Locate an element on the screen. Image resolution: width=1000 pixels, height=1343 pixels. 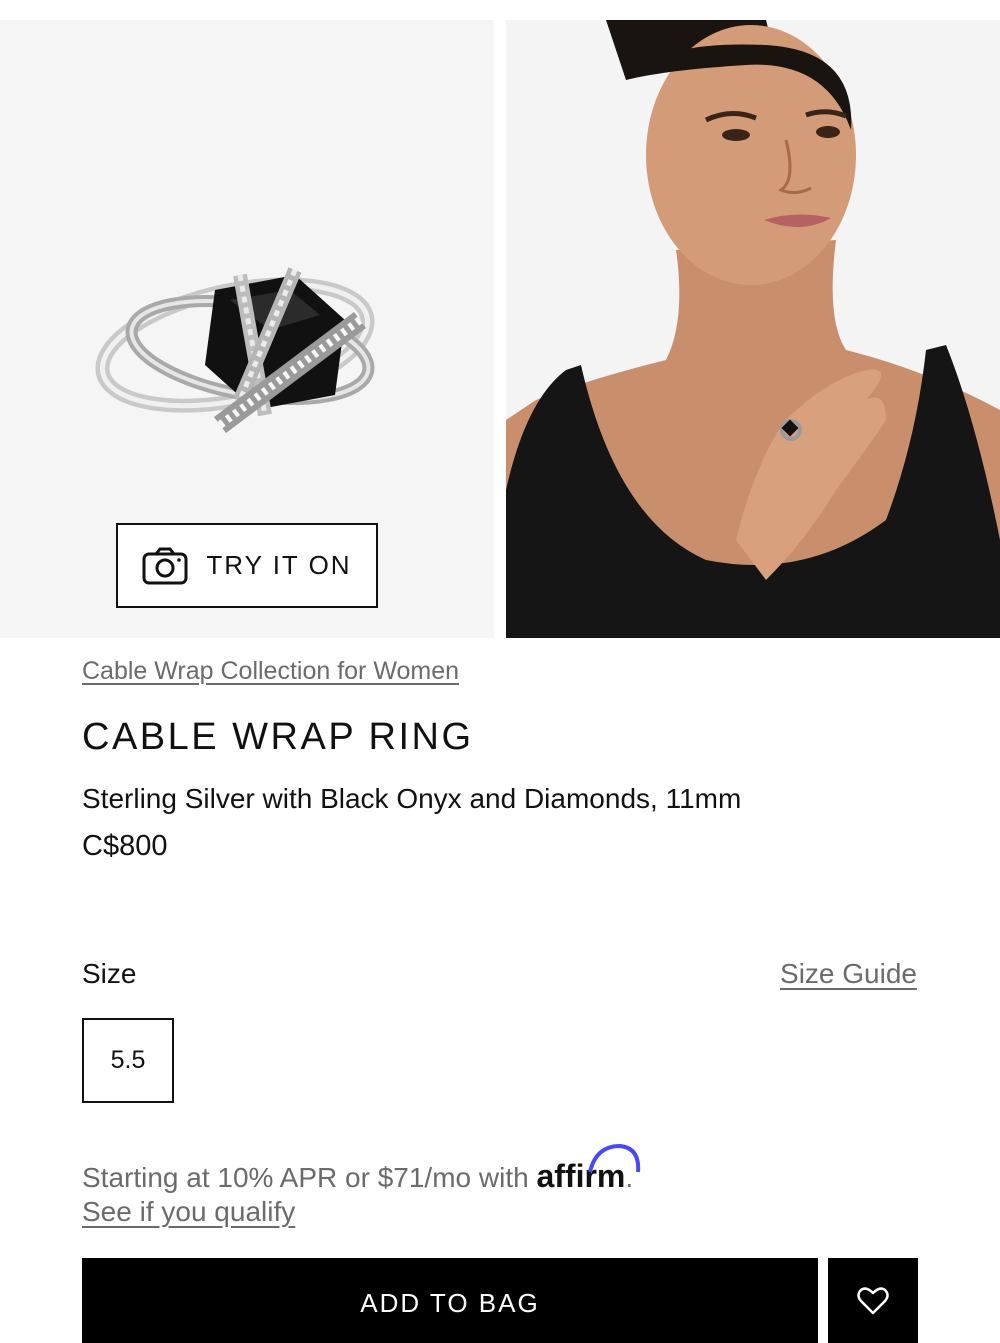
try-it-on-button: TRY IT ON is located at coordinates (247, 565).